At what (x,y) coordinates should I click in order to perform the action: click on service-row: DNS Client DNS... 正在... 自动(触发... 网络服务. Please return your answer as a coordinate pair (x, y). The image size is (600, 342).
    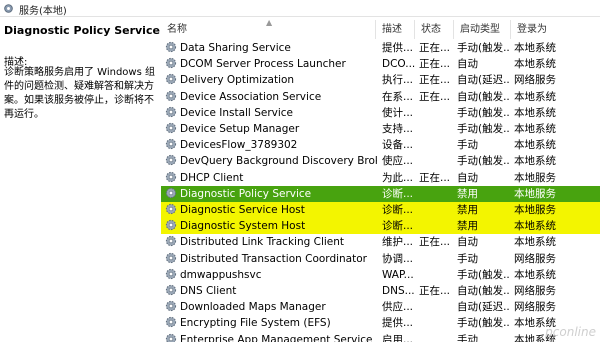
    Looking at the image, I should click on (380, 291).